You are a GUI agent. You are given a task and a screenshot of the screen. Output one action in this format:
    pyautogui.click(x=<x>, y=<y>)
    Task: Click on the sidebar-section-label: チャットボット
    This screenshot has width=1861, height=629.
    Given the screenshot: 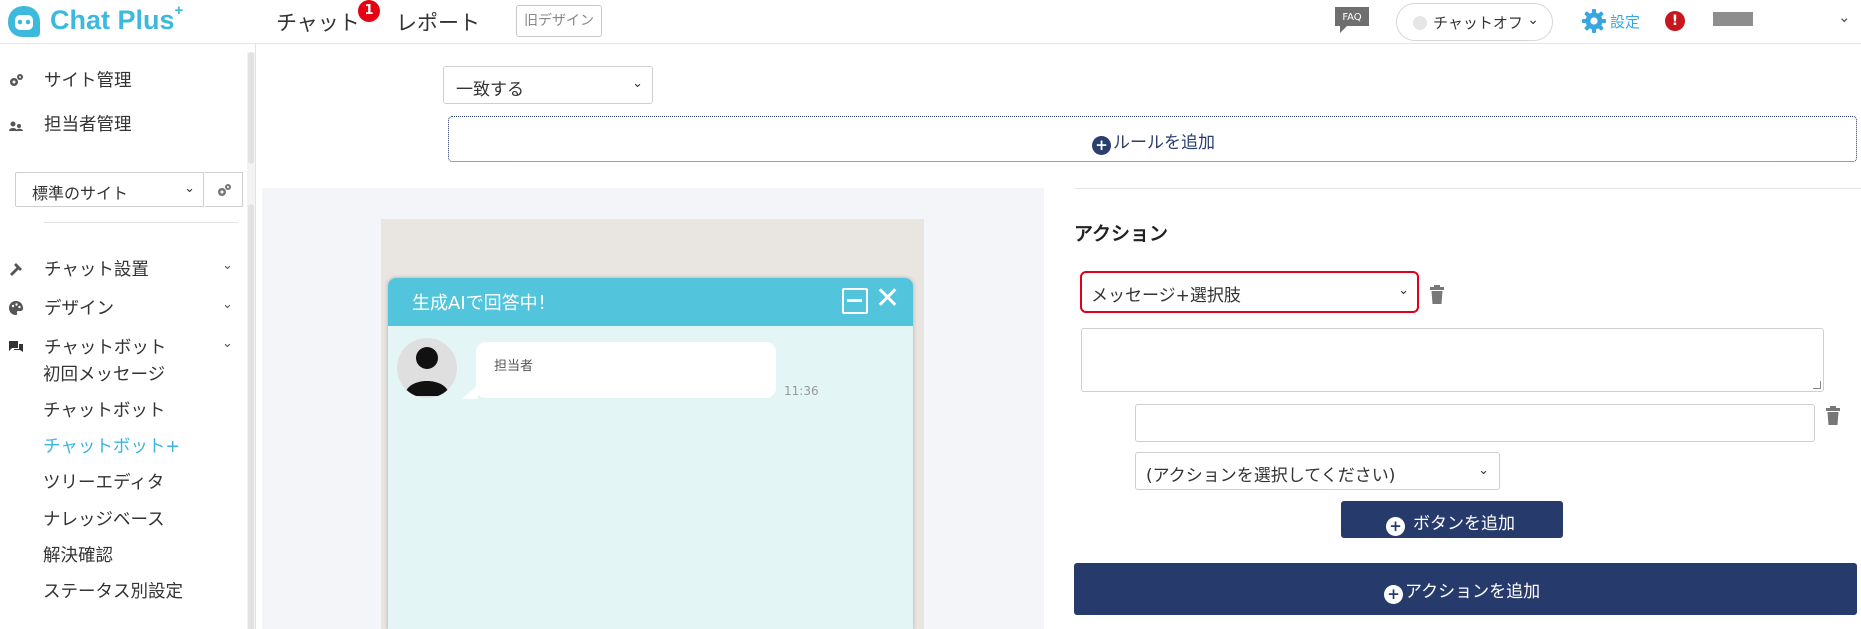 What is the action you would take?
    pyautogui.click(x=105, y=348)
    